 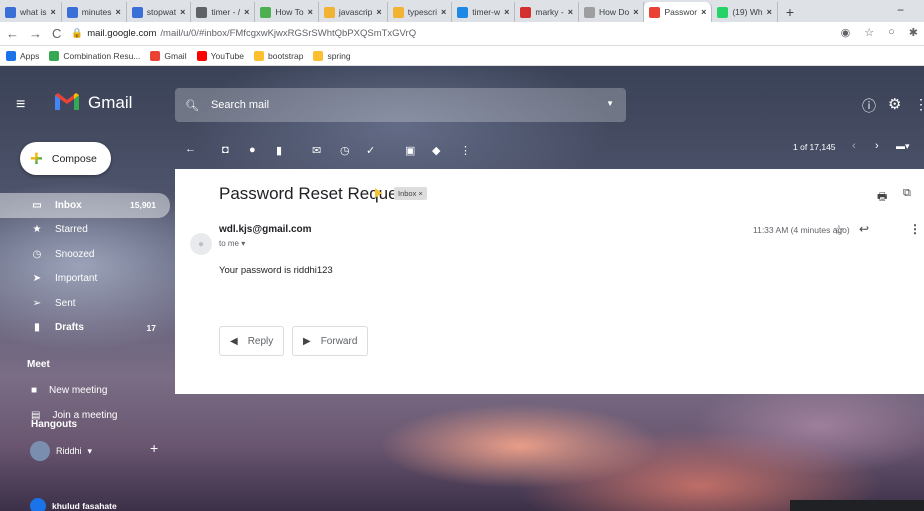 What do you see at coordinates (225, 150) in the screenshot?
I see `archive-icon: ◘` at bounding box center [225, 150].